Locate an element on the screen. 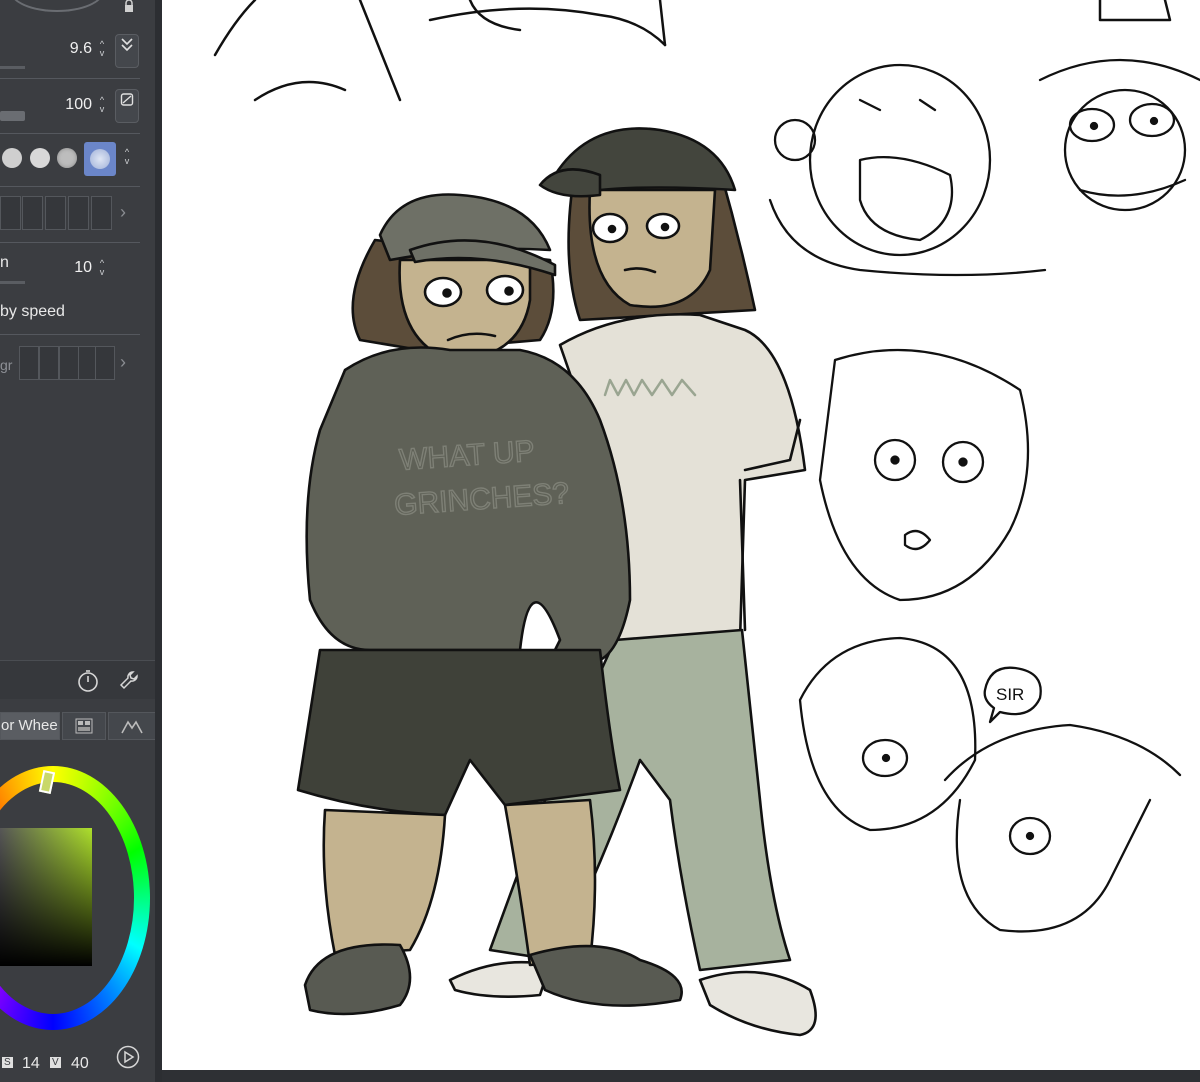 This screenshot has height=1082, width=1200. timer-icon is located at coordinates (88, 681).